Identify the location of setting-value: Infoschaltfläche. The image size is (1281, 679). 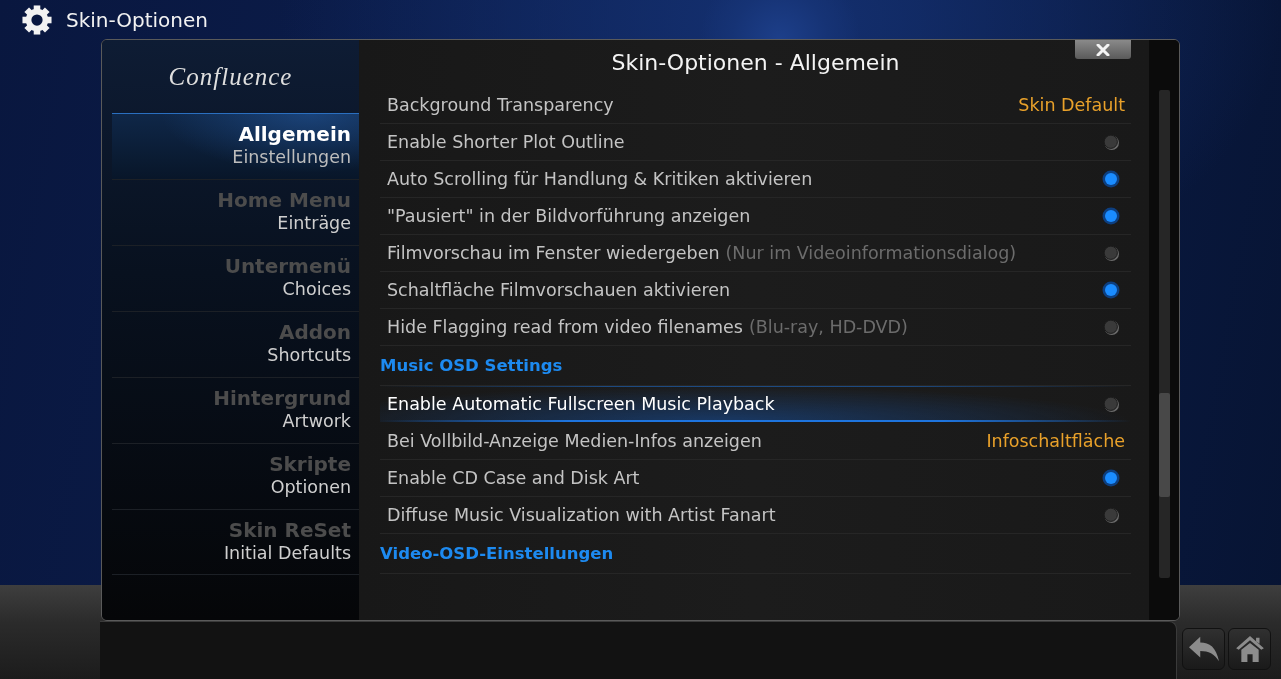
(1055, 441).